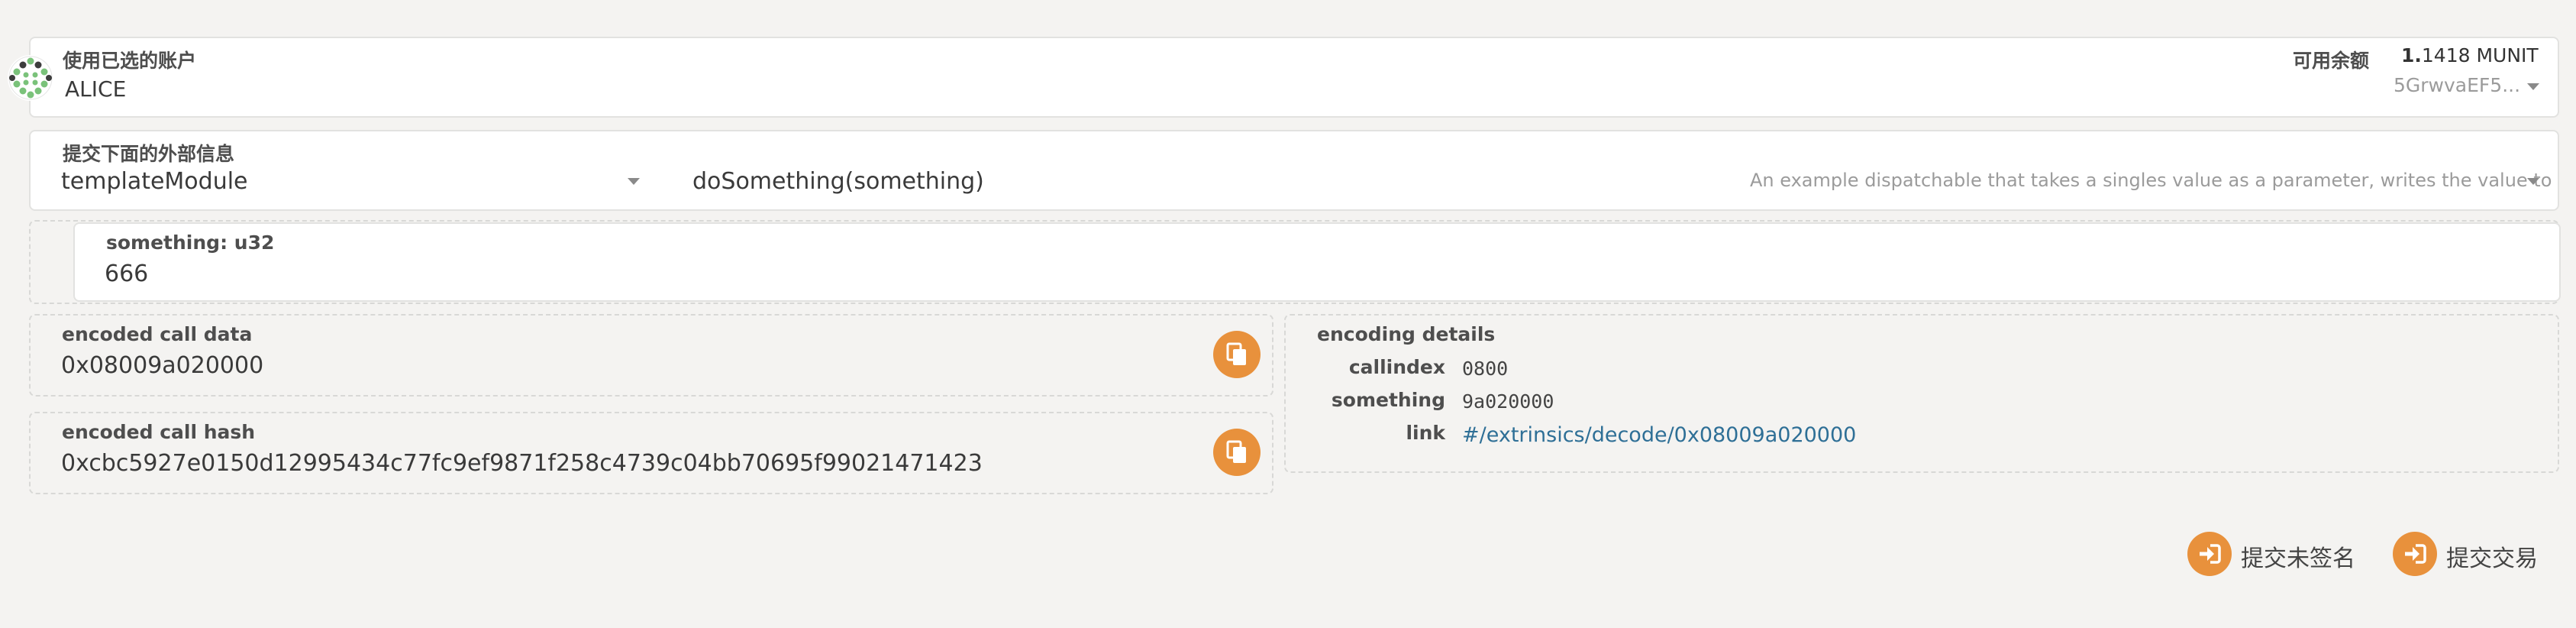  Describe the element at coordinates (154, 181) in the screenshot. I see `module-dropdown: templateModule` at that location.